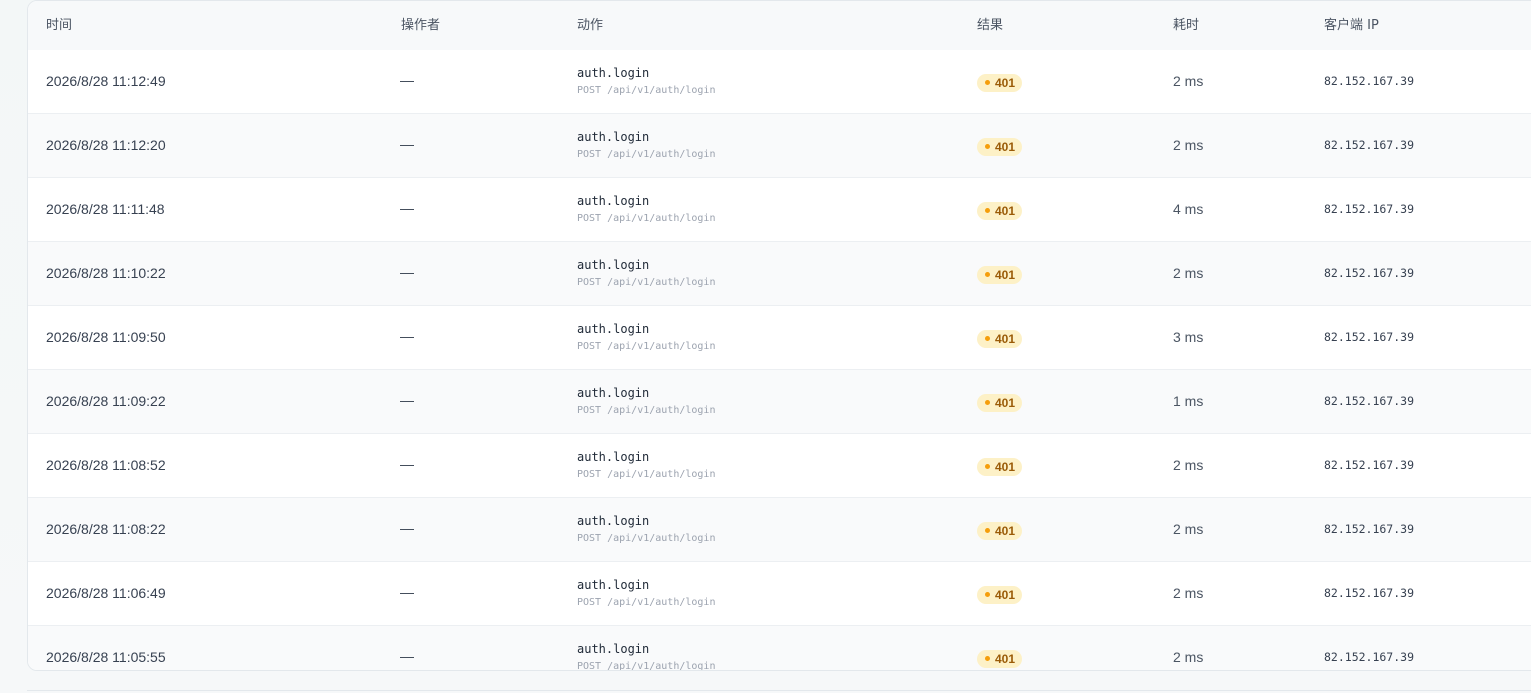  What do you see at coordinates (59, 26) in the screenshot?
I see `column-header-time: 时间` at bounding box center [59, 26].